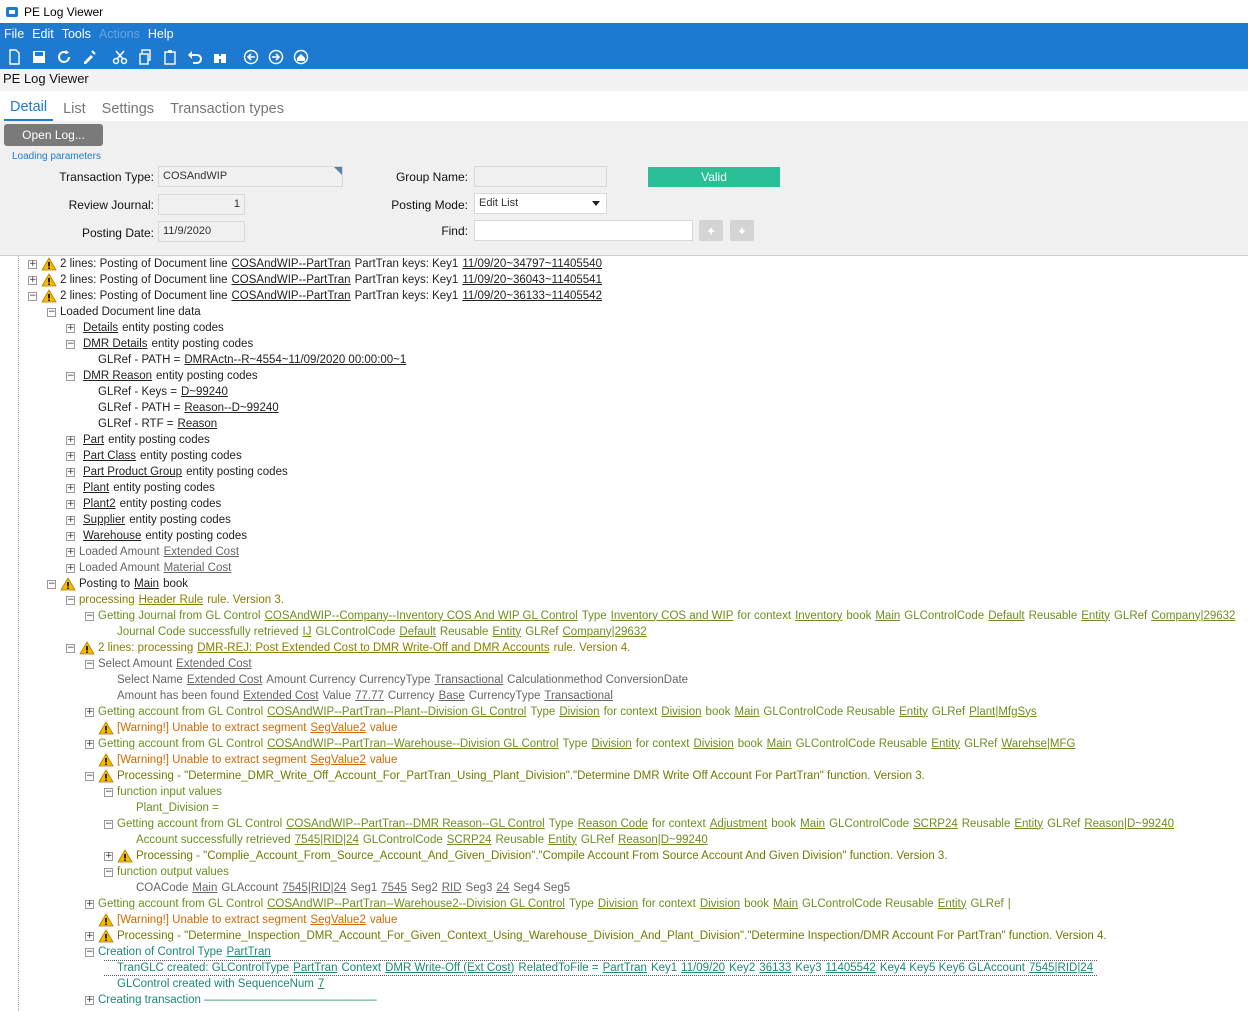 This screenshot has height=1011, width=1248. Describe the element at coordinates (170, 664) in the screenshot. I see `tree-row: − Select Amount Extended Cost` at that location.